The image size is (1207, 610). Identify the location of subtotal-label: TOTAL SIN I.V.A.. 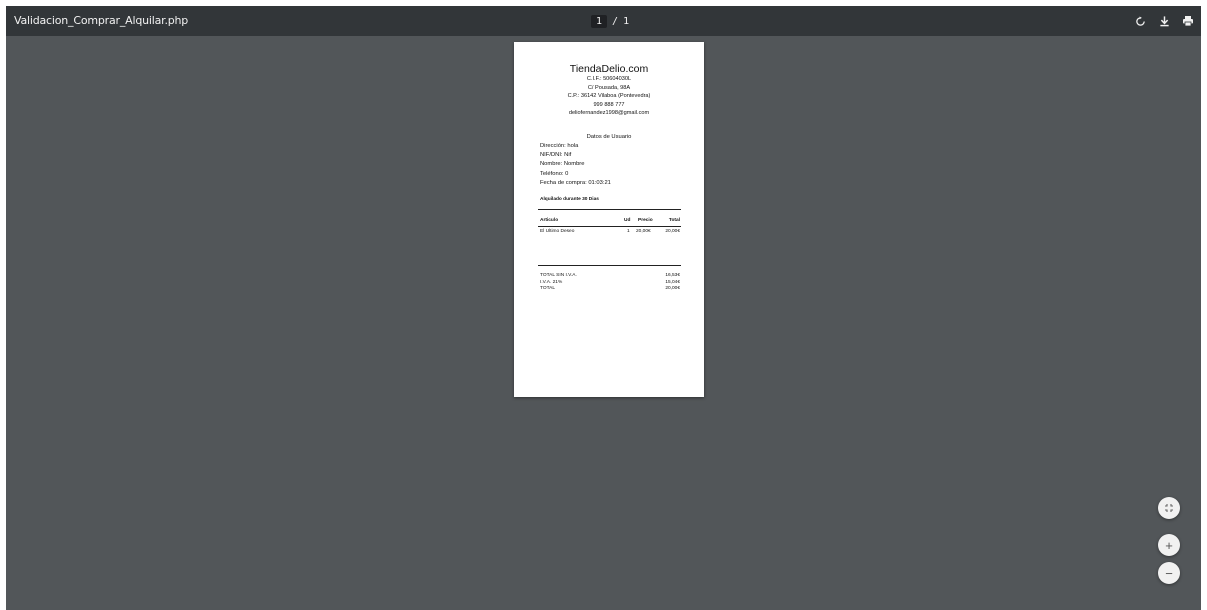
(558, 275).